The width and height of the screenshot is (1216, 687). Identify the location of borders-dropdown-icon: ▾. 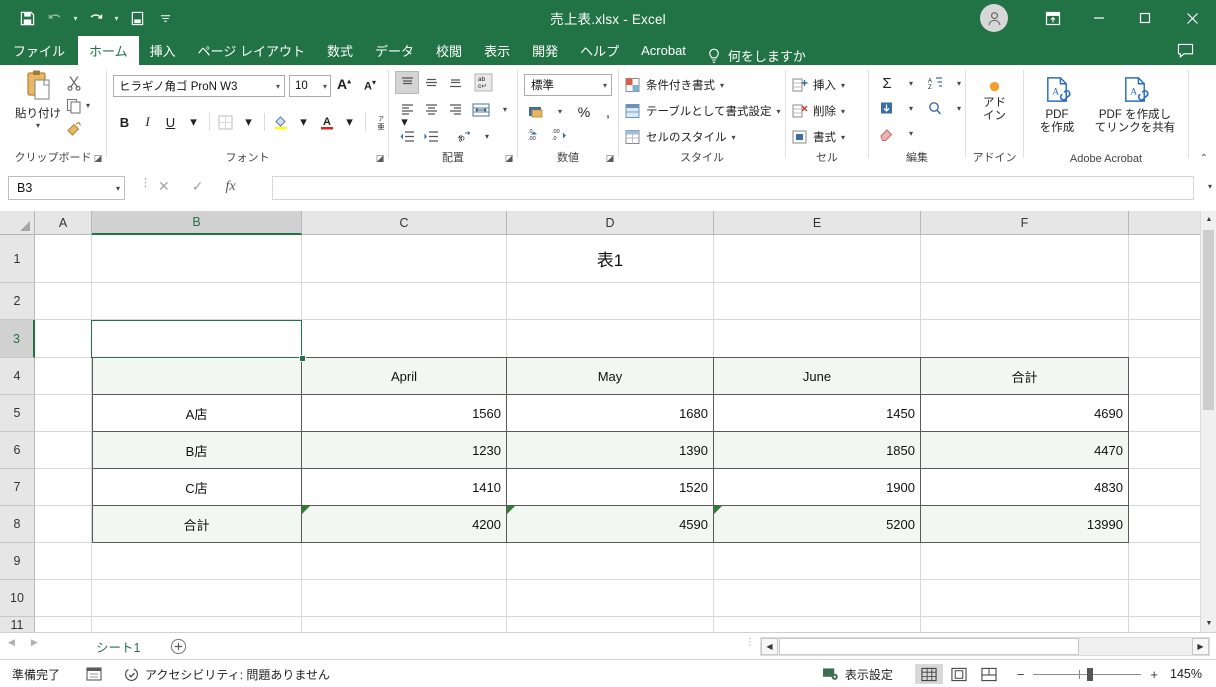
(248, 122).